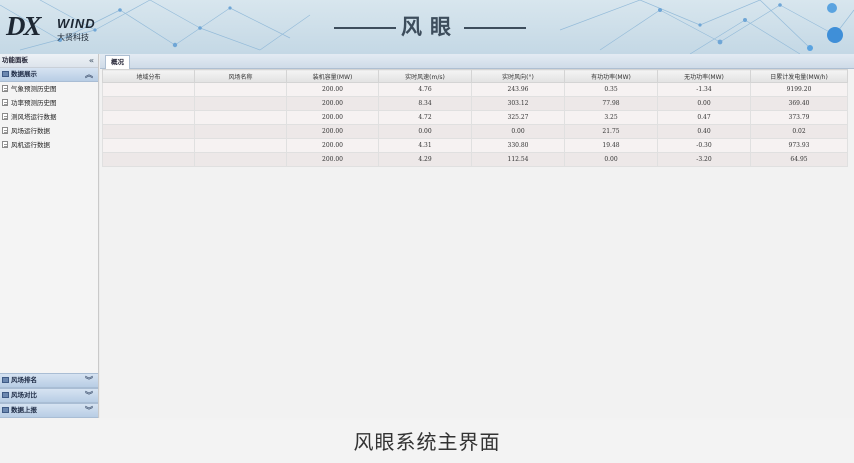  I want to click on table-row: 200.00 4.31 330.80 19.48 -0.30 973.93, so click(475, 145).